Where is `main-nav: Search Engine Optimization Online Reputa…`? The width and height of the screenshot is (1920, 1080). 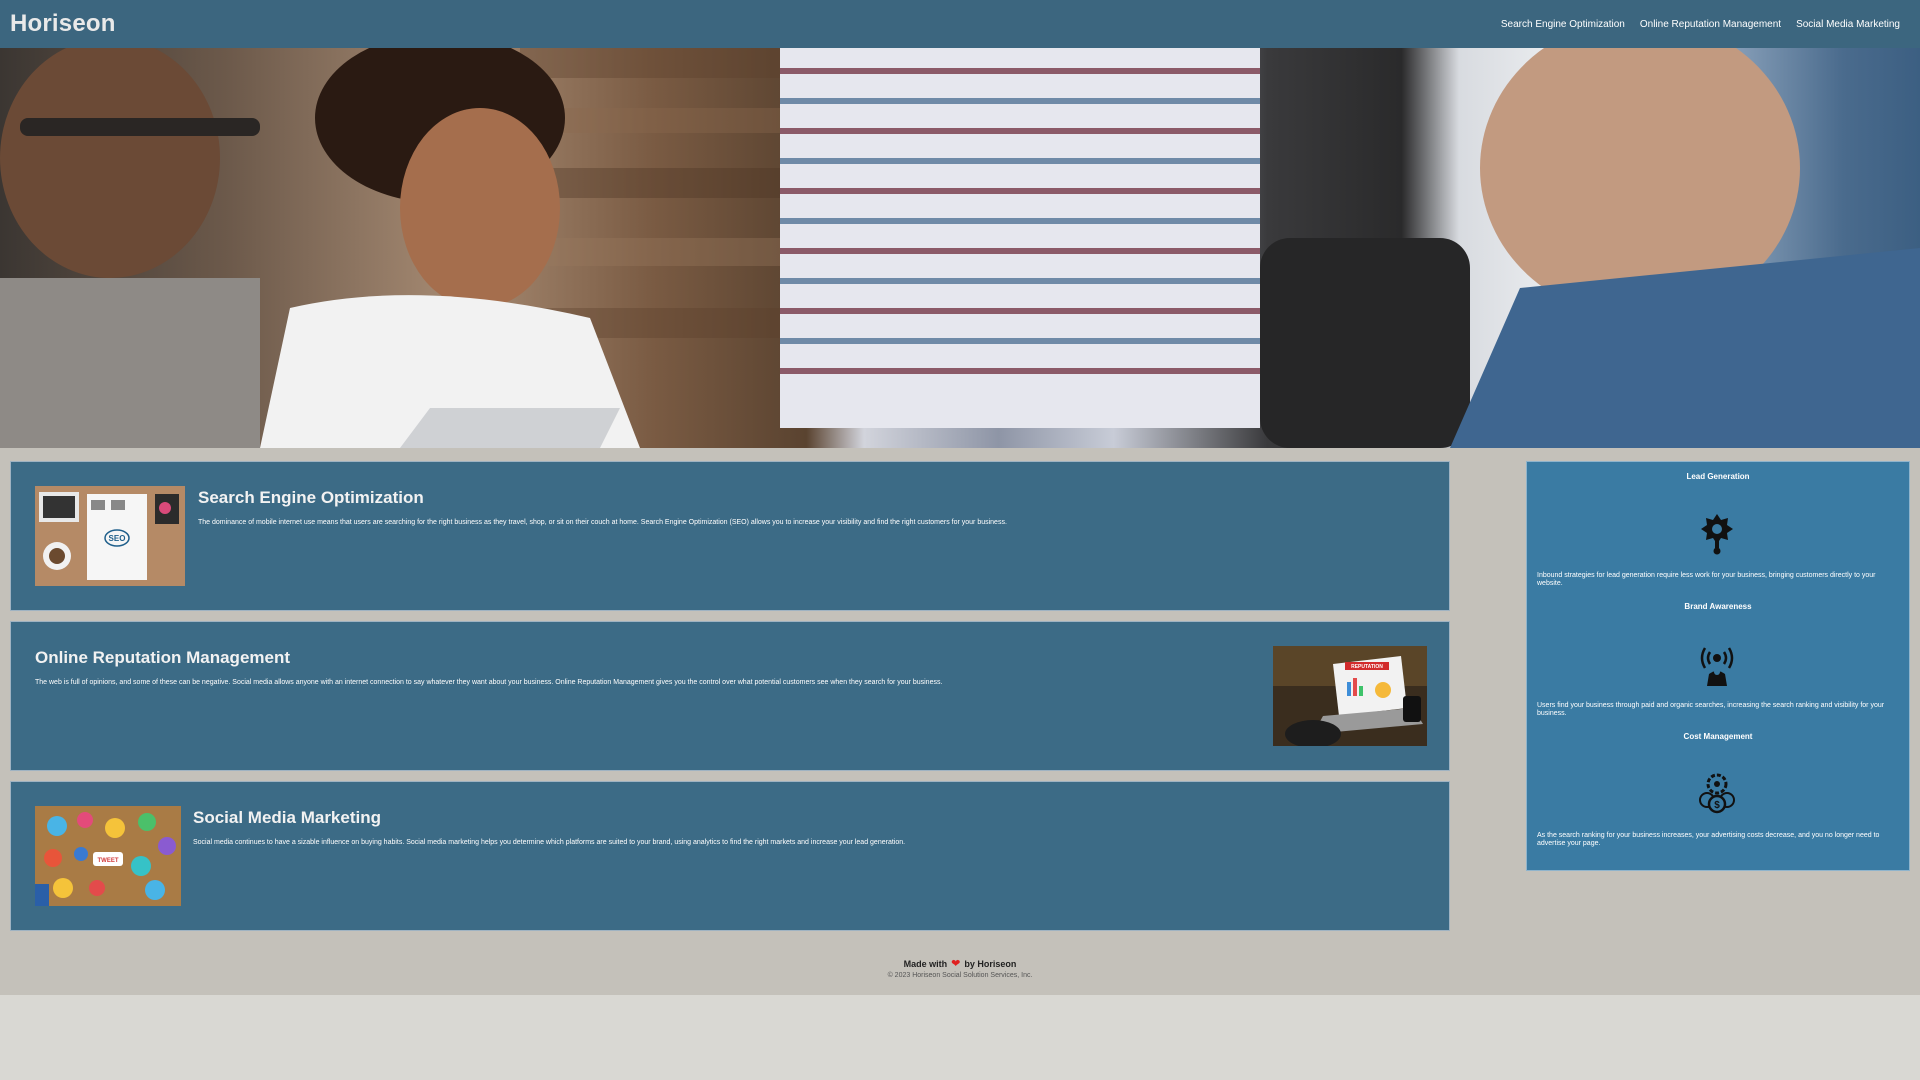 main-nav: Search Engine Optimization Online Reputa… is located at coordinates (1693, 24).